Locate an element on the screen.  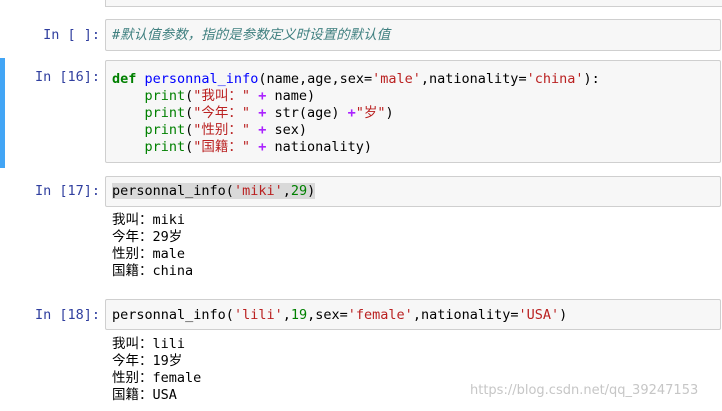
output-line: 今年：29岁 is located at coordinates (147, 237).